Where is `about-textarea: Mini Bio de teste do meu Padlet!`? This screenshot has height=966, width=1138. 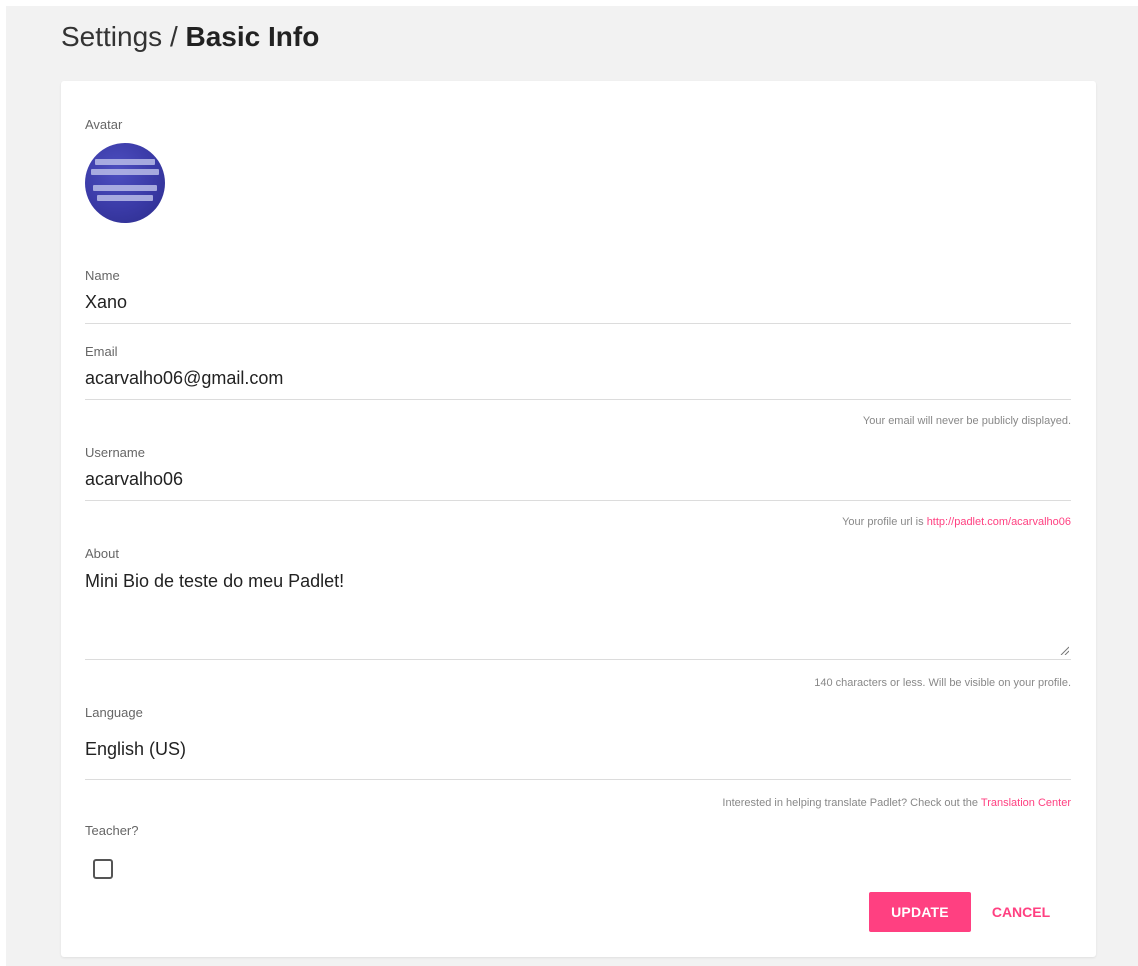 about-textarea: Mini Bio de teste do meu Padlet! is located at coordinates (578, 611).